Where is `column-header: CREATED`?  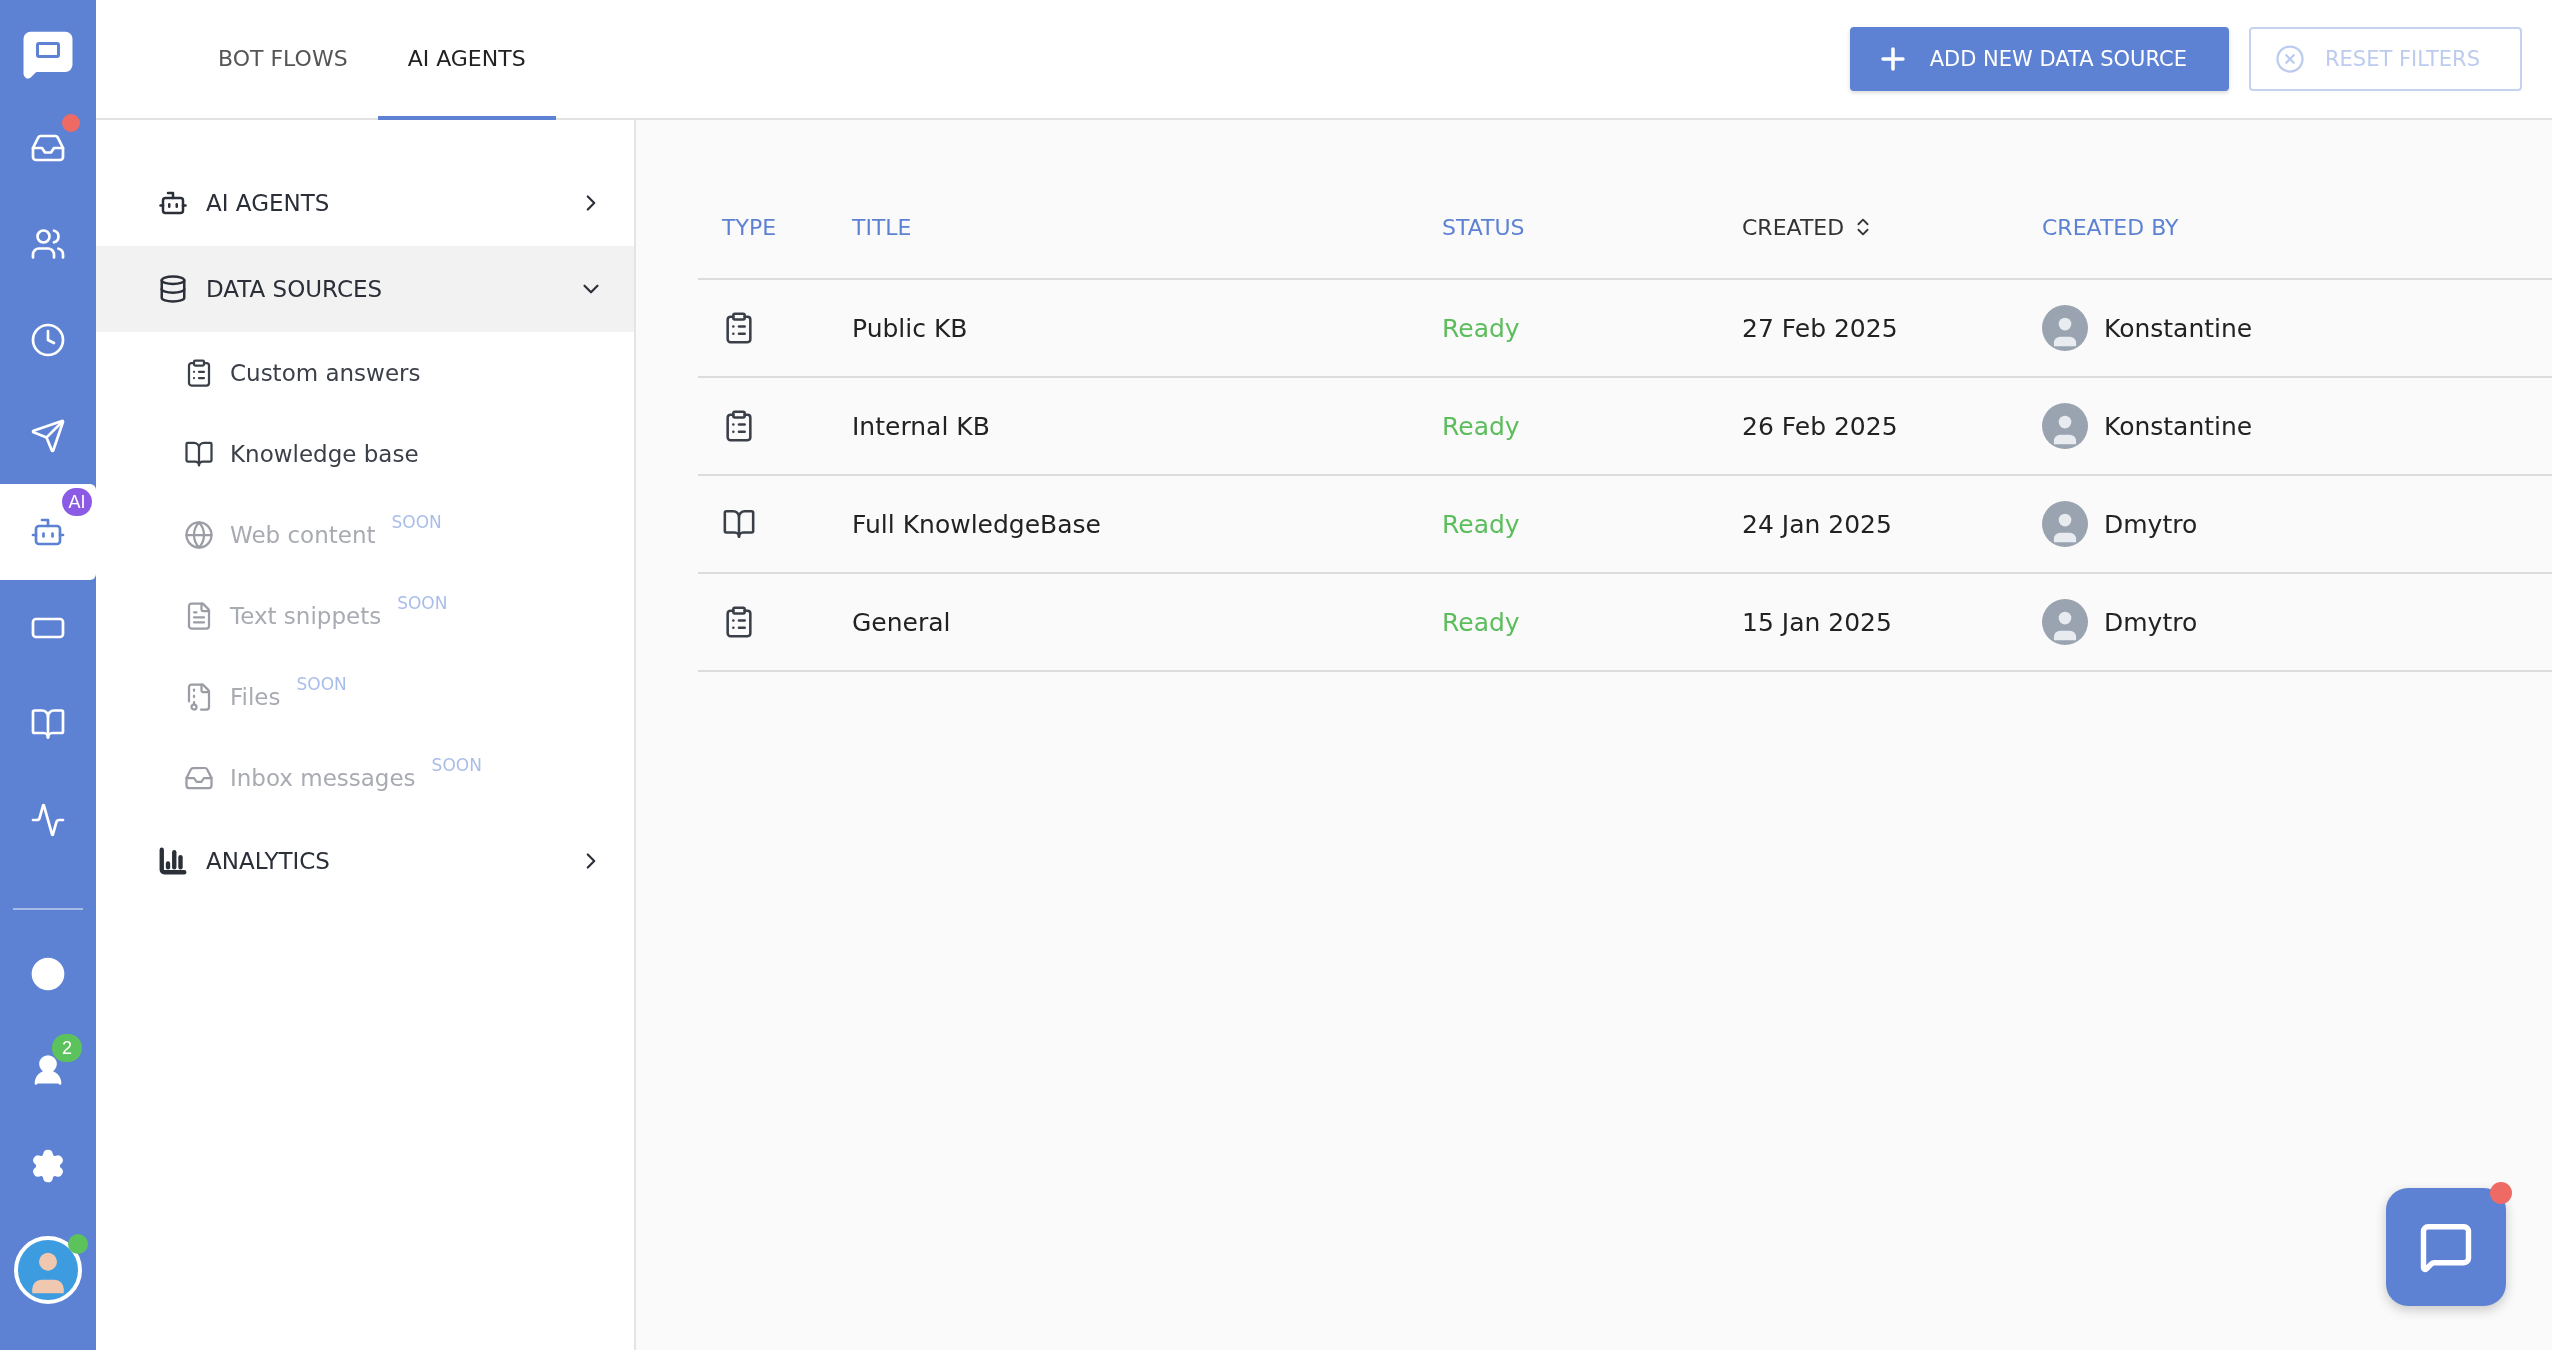
column-header: CREATED is located at coordinates (1868, 228).